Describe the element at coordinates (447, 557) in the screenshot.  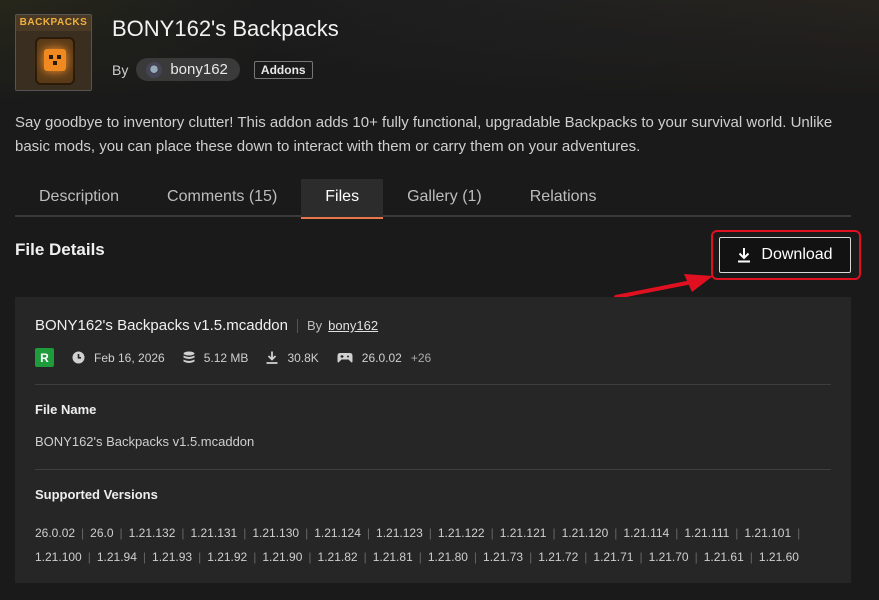
I see `version-text: 1.21.80` at that location.